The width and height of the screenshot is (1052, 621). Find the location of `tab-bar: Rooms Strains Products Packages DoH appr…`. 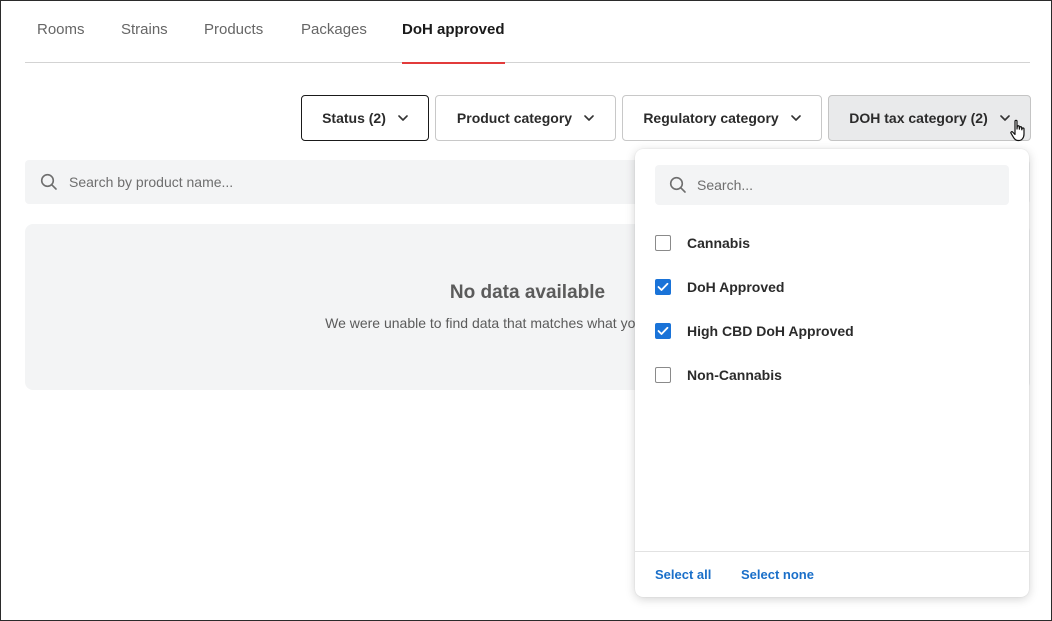

tab-bar: Rooms Strains Products Packages DoH appr… is located at coordinates (527, 32).